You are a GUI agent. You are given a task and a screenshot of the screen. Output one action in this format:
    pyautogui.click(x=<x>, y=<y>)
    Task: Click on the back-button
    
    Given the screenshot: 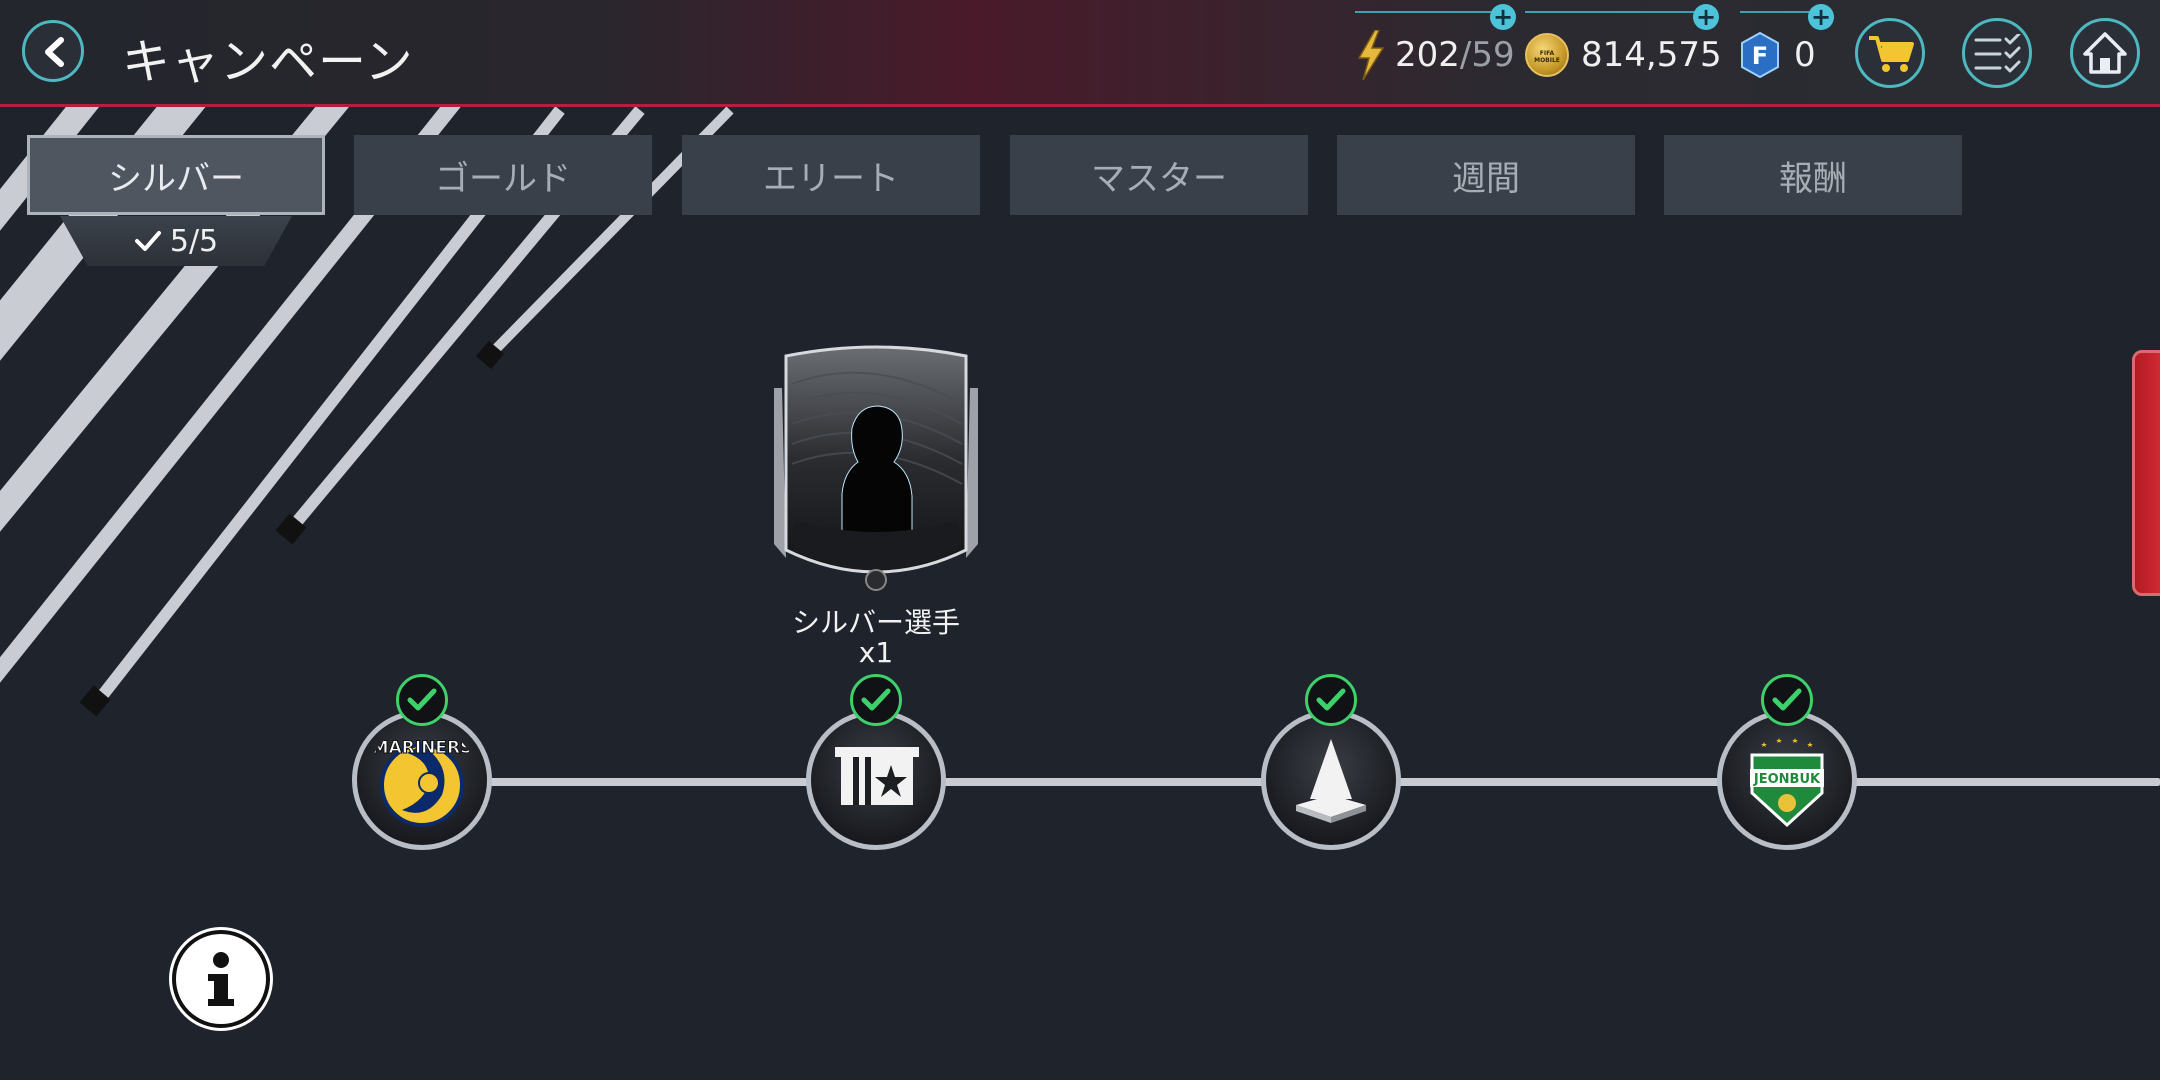 What is the action you would take?
    pyautogui.click(x=53, y=51)
    